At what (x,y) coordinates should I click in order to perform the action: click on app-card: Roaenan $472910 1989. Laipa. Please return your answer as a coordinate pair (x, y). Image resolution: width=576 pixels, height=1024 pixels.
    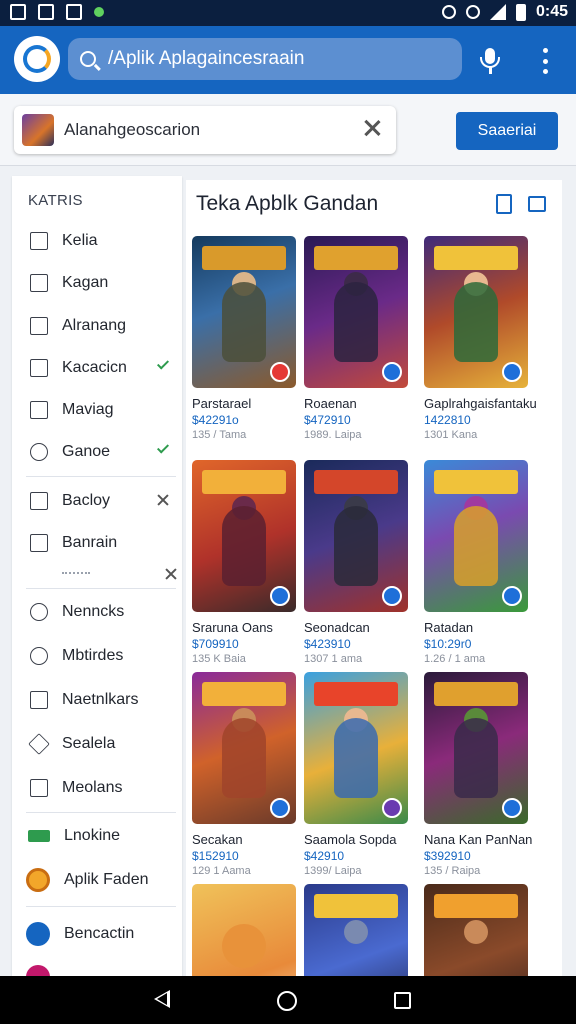
    Looking at the image, I should click on (360, 338).